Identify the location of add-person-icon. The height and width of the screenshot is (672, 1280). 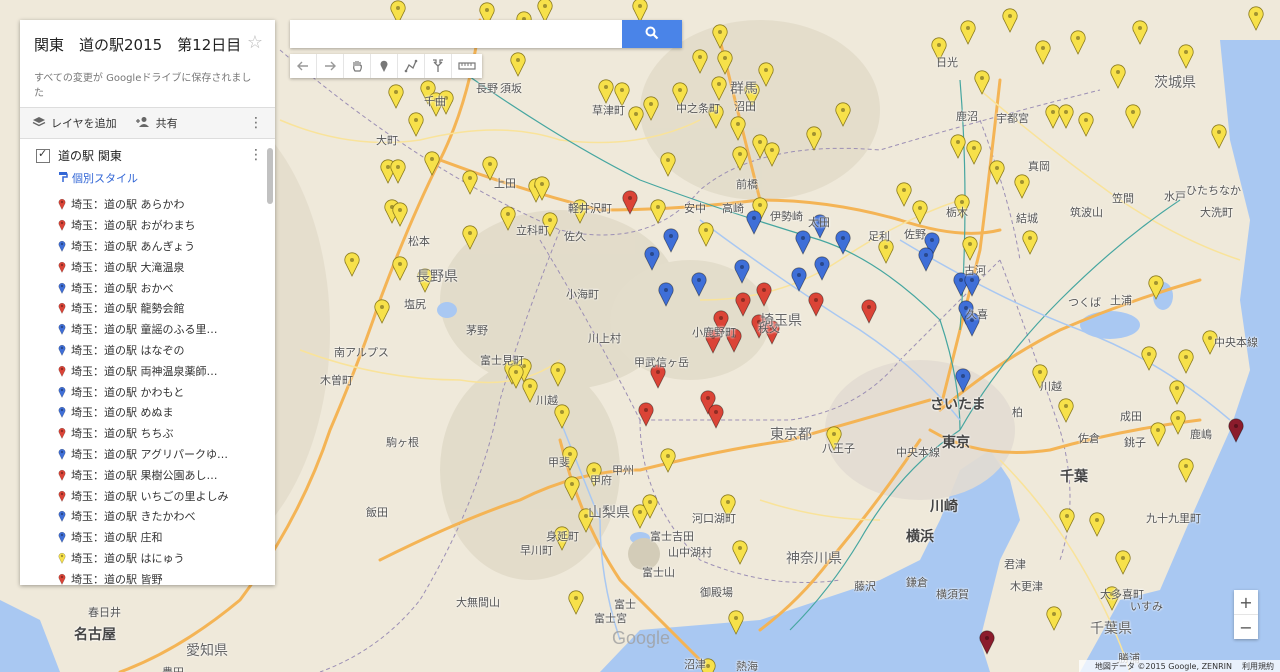
(143, 123).